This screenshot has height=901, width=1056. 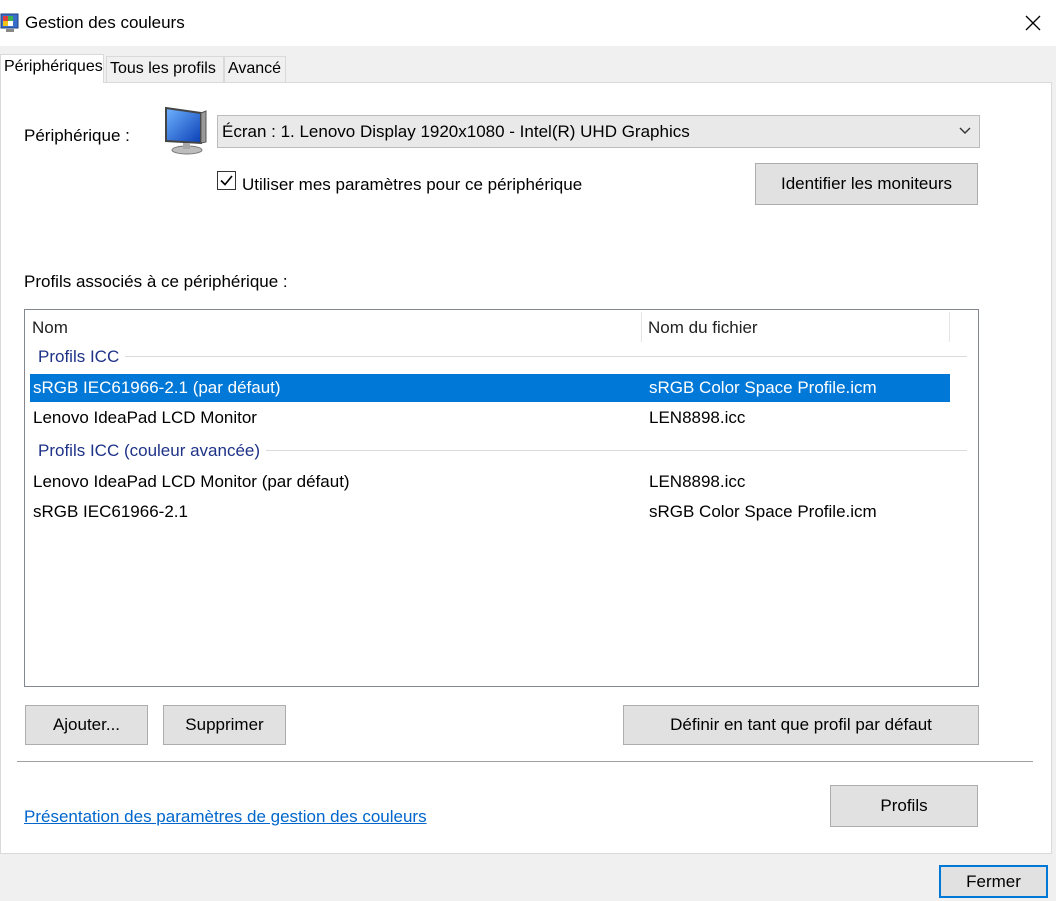 What do you see at coordinates (993, 881) in the screenshot?
I see `close-dialog-button: Fermer` at bounding box center [993, 881].